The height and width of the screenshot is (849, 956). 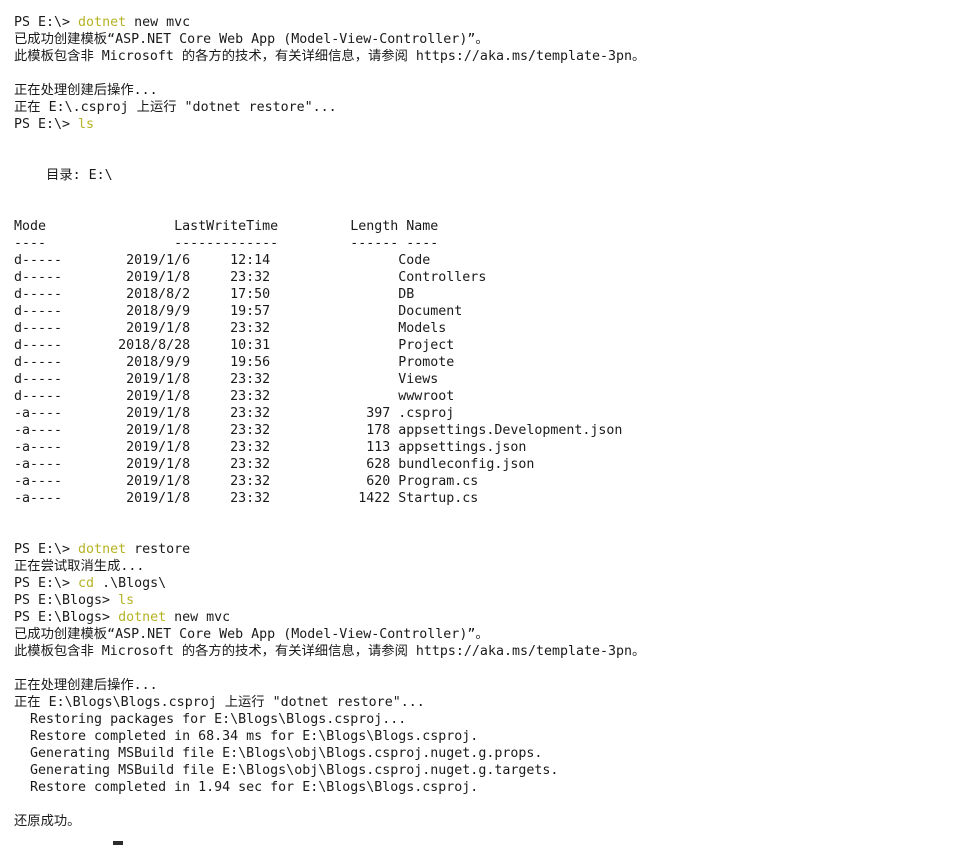 I want to click on terminal-line: d----- 2018/9/9 19:56 Promote, so click(x=234, y=362).